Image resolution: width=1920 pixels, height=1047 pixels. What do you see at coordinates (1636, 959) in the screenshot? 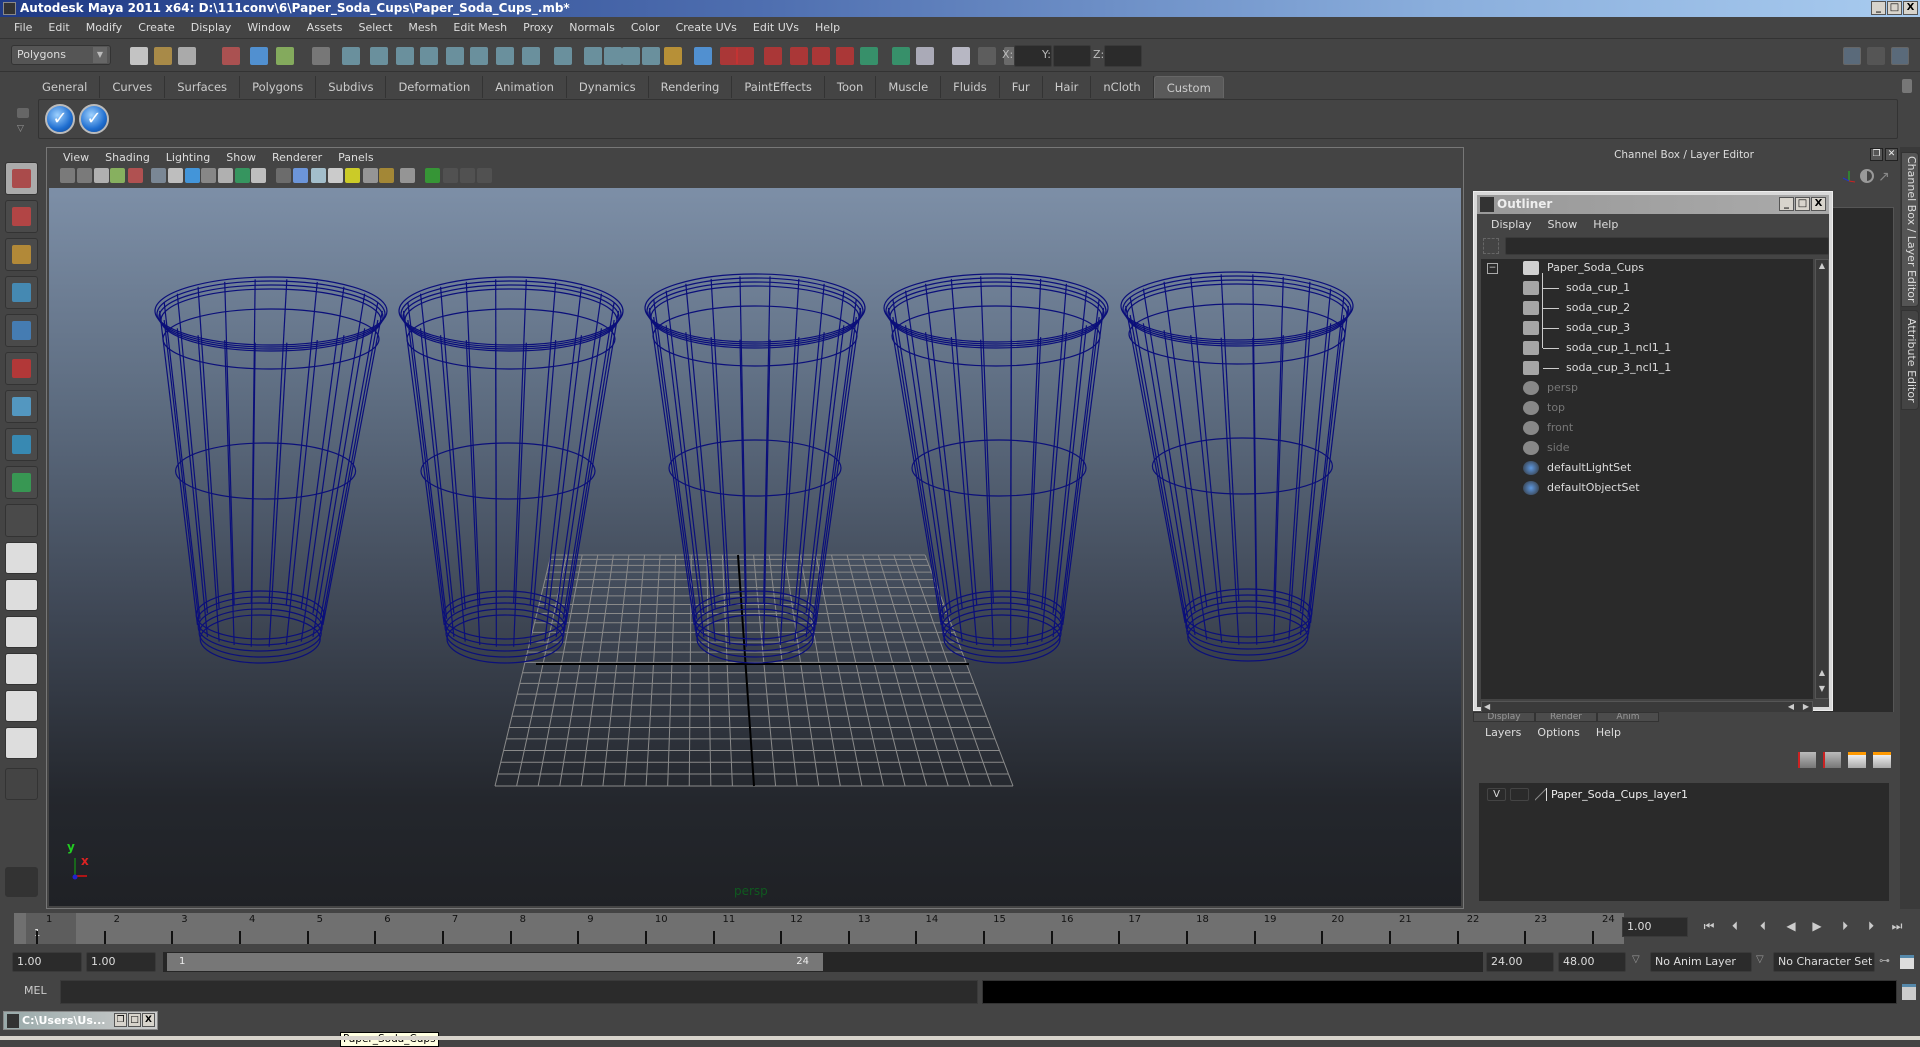
I see `chevron-down-icon: ▽` at bounding box center [1636, 959].